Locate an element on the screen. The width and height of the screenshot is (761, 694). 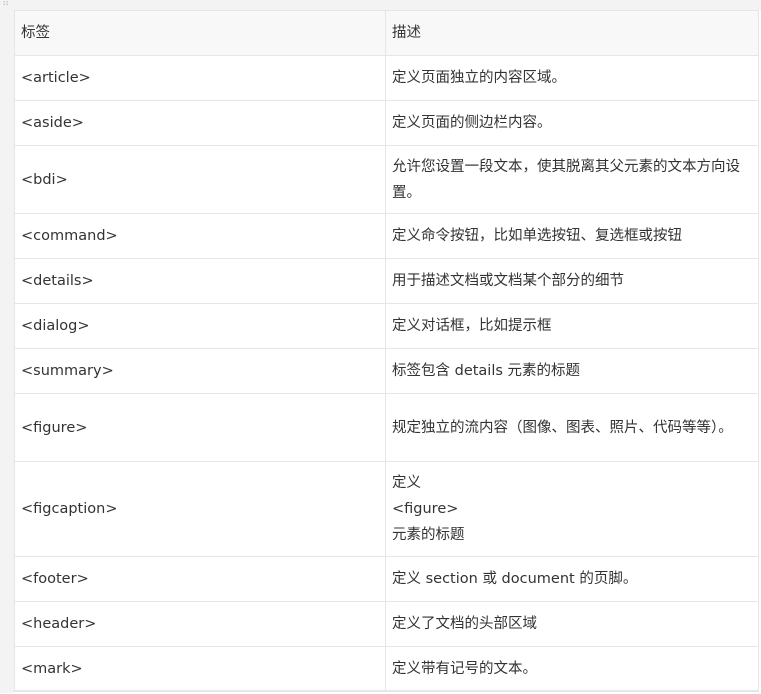
description-cell: 用于描述文档或文档某个部分的细节 is located at coordinates (572, 281).